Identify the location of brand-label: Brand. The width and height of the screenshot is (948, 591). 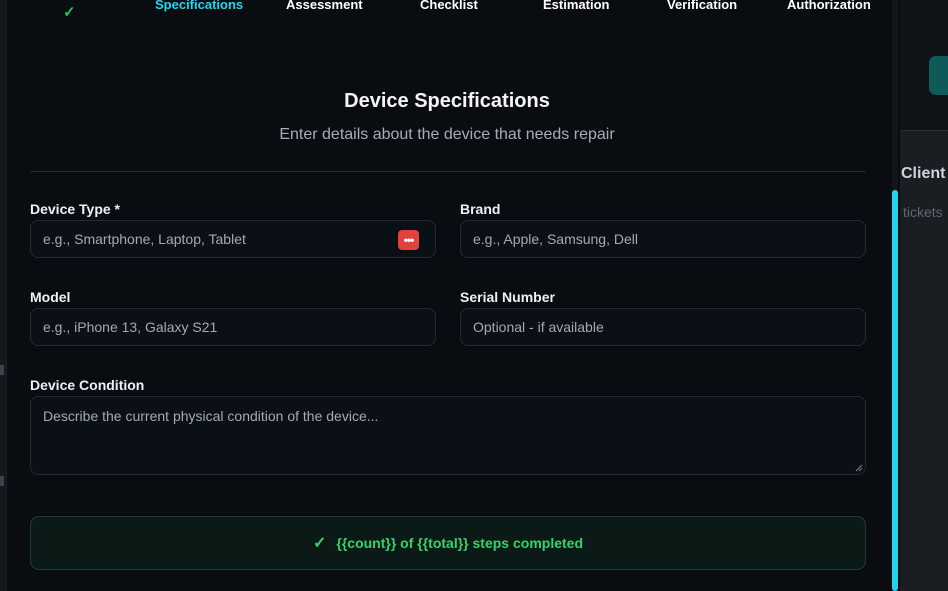
(480, 209).